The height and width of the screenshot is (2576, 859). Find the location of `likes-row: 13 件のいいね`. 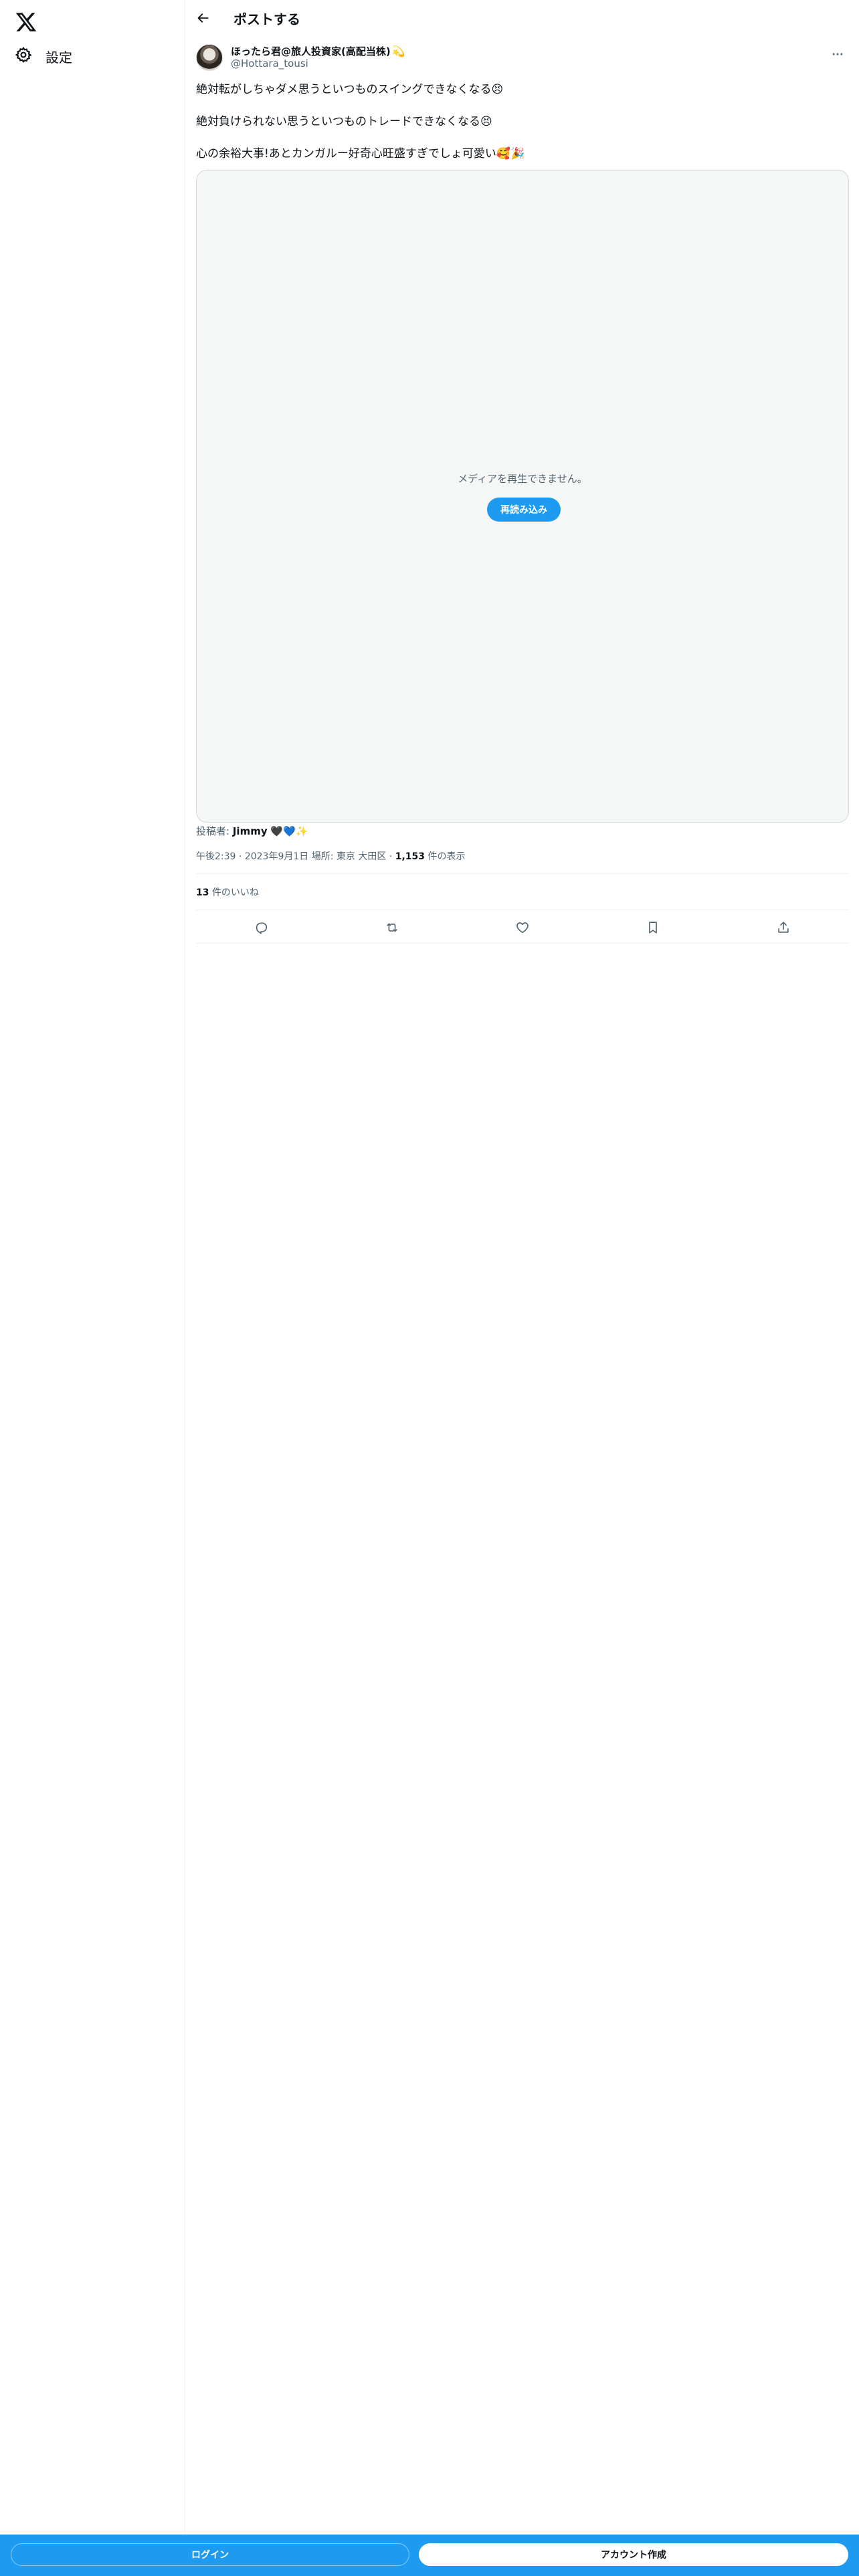

likes-row: 13 件のいいね is located at coordinates (228, 892).